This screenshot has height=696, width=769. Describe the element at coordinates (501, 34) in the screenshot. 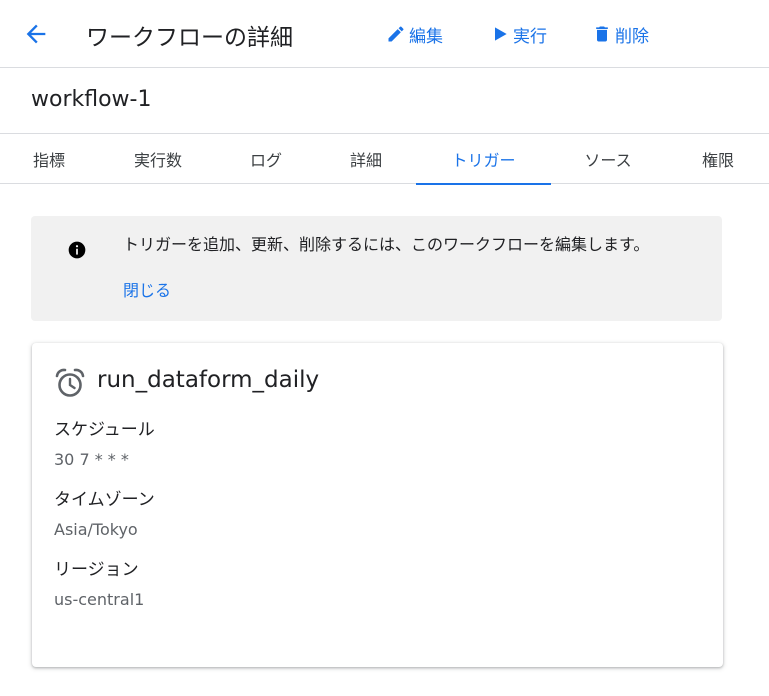

I see `play-icon` at that location.